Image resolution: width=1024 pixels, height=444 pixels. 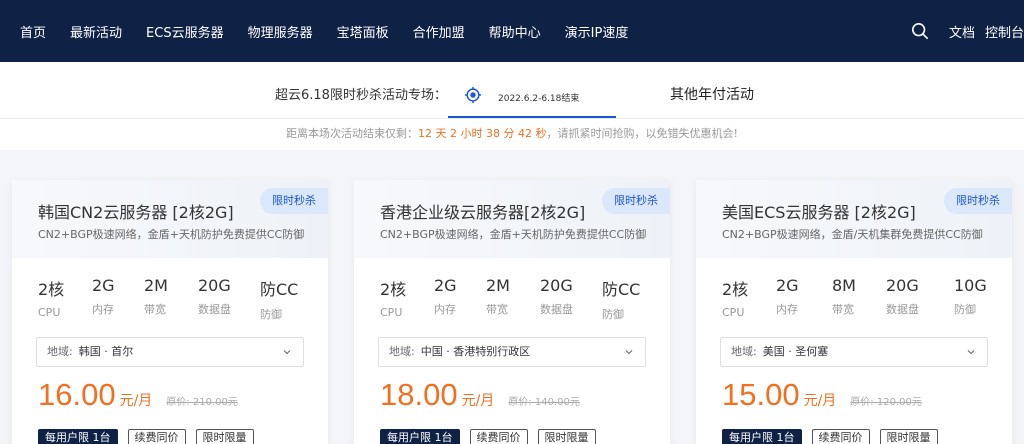 What do you see at coordinates (515, 31) in the screenshot?
I see `nav-item-help: 帮助中心` at bounding box center [515, 31].